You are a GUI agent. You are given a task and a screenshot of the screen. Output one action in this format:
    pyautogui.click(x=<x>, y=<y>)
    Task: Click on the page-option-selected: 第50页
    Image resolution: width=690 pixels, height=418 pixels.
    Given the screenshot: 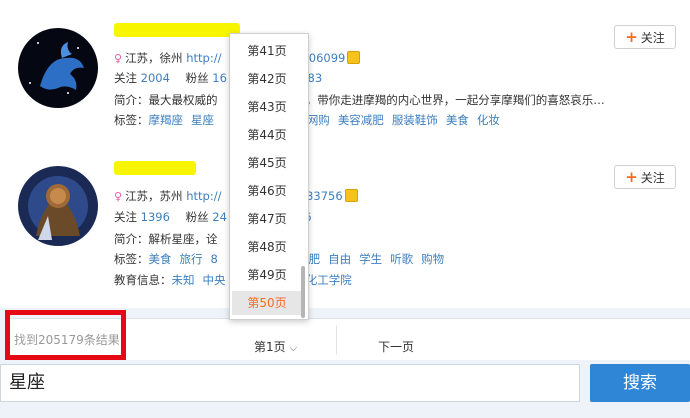 What is the action you would take?
    pyautogui.click(x=267, y=303)
    